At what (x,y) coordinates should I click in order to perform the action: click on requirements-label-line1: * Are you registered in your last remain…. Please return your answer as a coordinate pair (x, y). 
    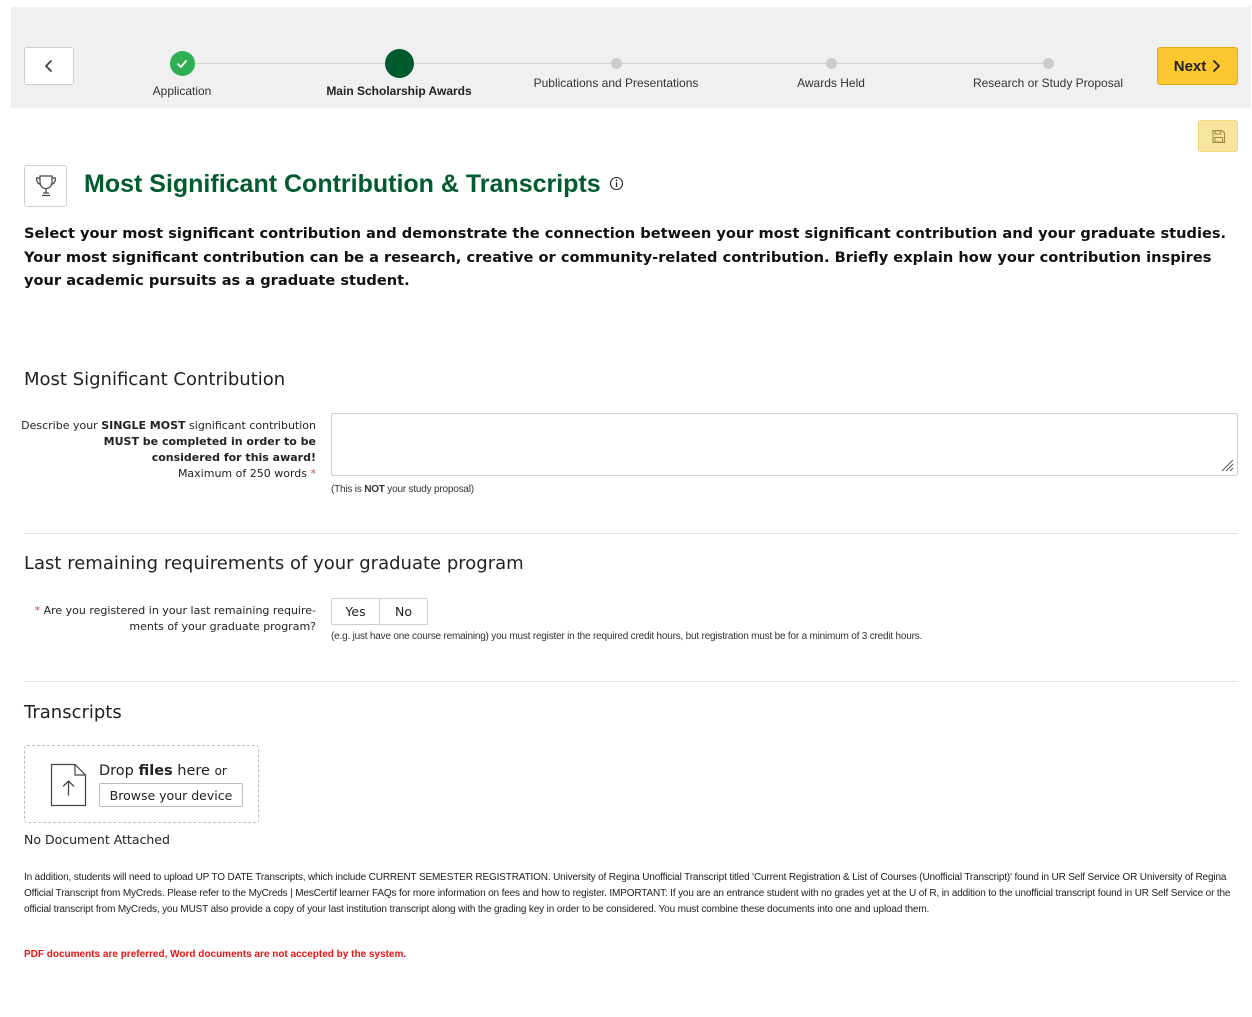
    Looking at the image, I should click on (166, 611).